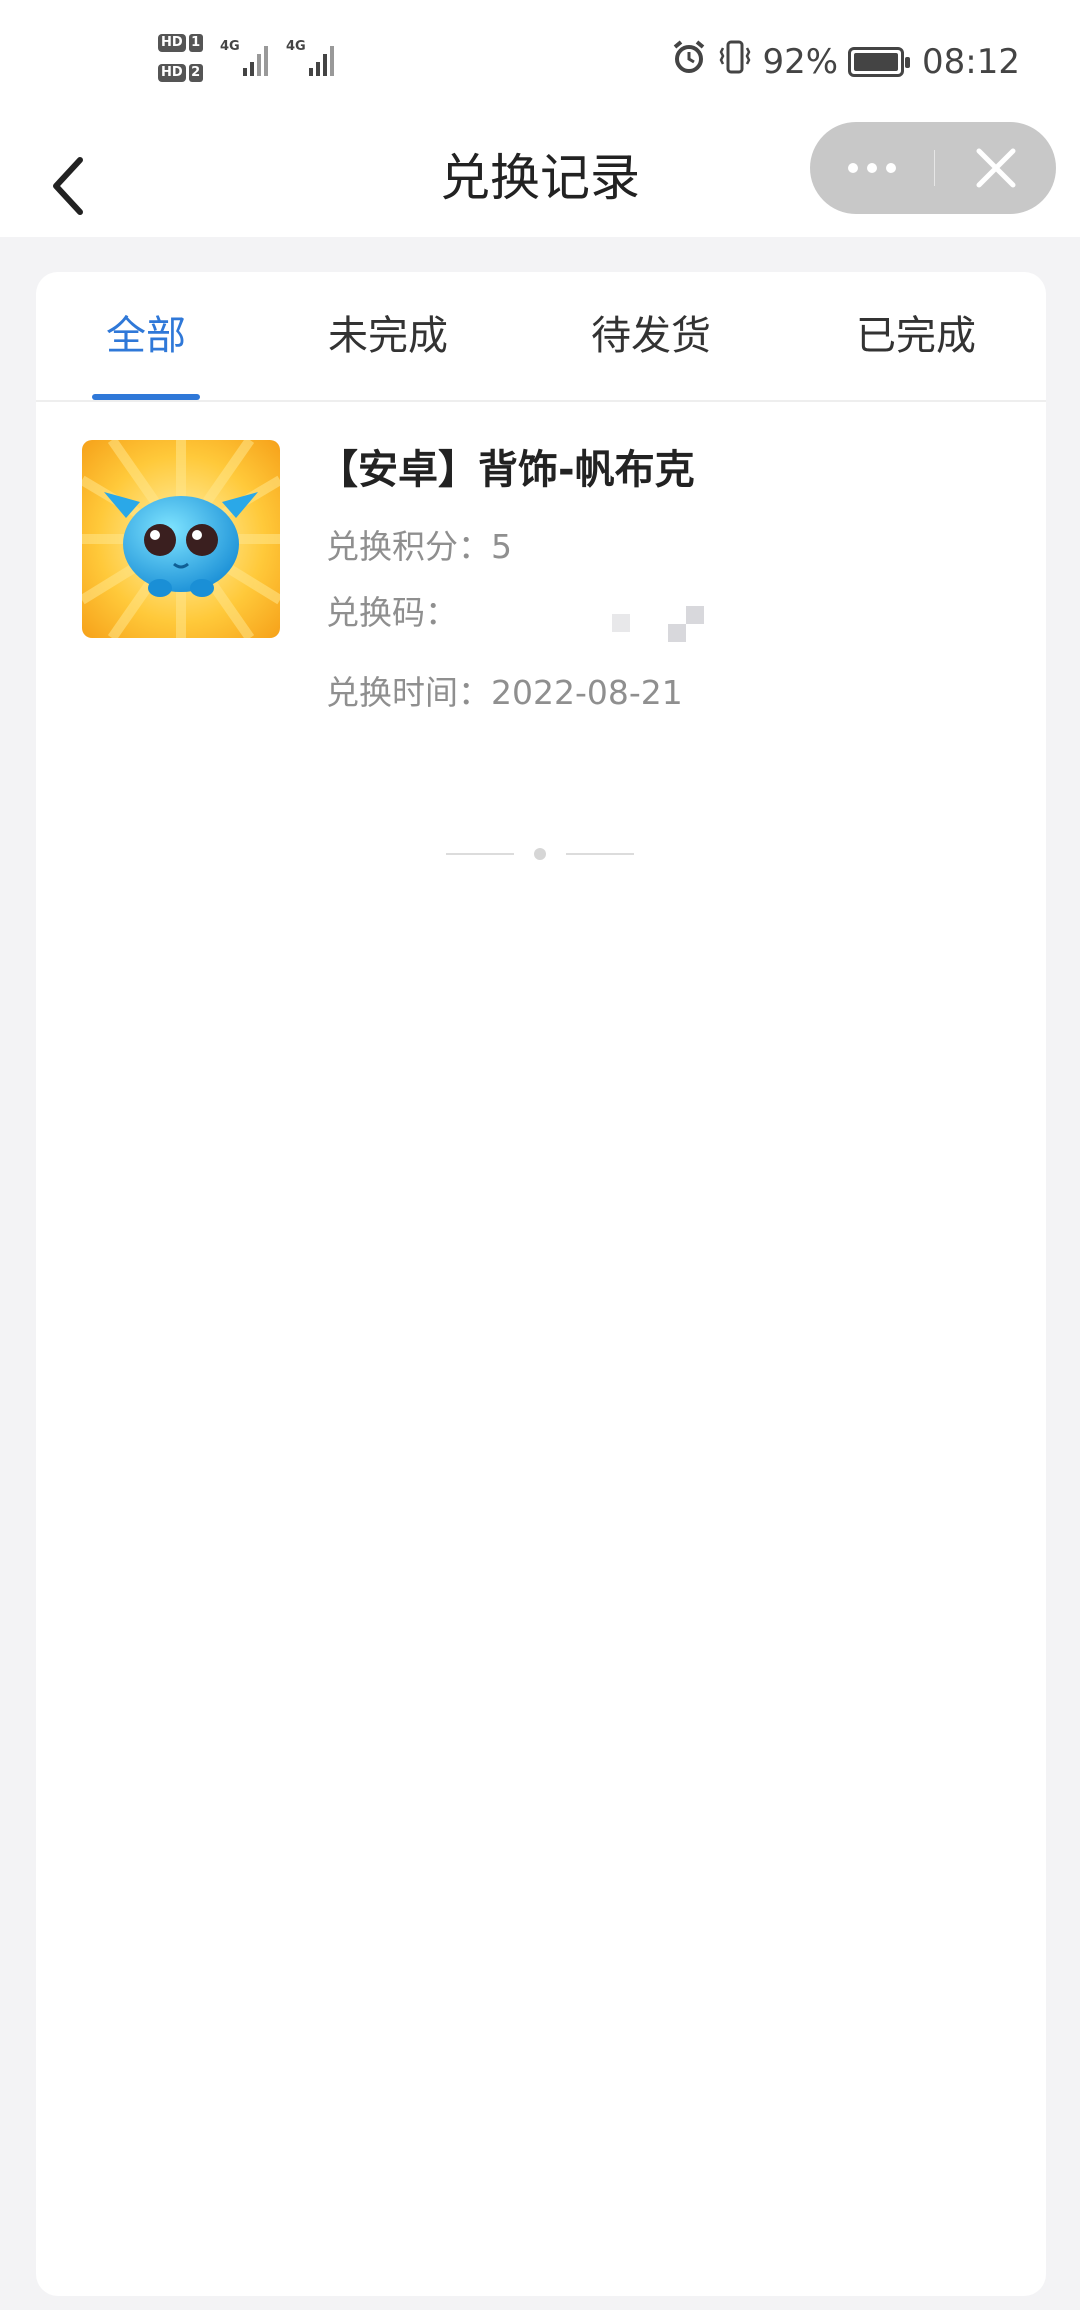 The height and width of the screenshot is (2310, 1080). I want to click on vibrate-icon, so click(735, 61).